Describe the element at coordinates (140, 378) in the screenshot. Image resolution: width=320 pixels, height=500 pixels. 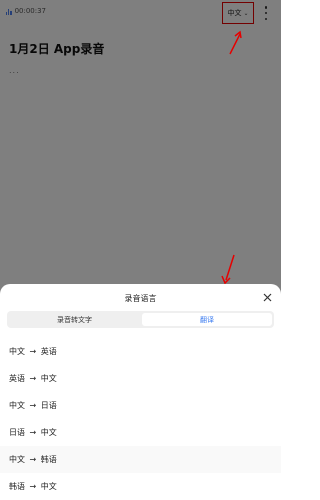
I see `language-option: 英语 → 中文` at that location.